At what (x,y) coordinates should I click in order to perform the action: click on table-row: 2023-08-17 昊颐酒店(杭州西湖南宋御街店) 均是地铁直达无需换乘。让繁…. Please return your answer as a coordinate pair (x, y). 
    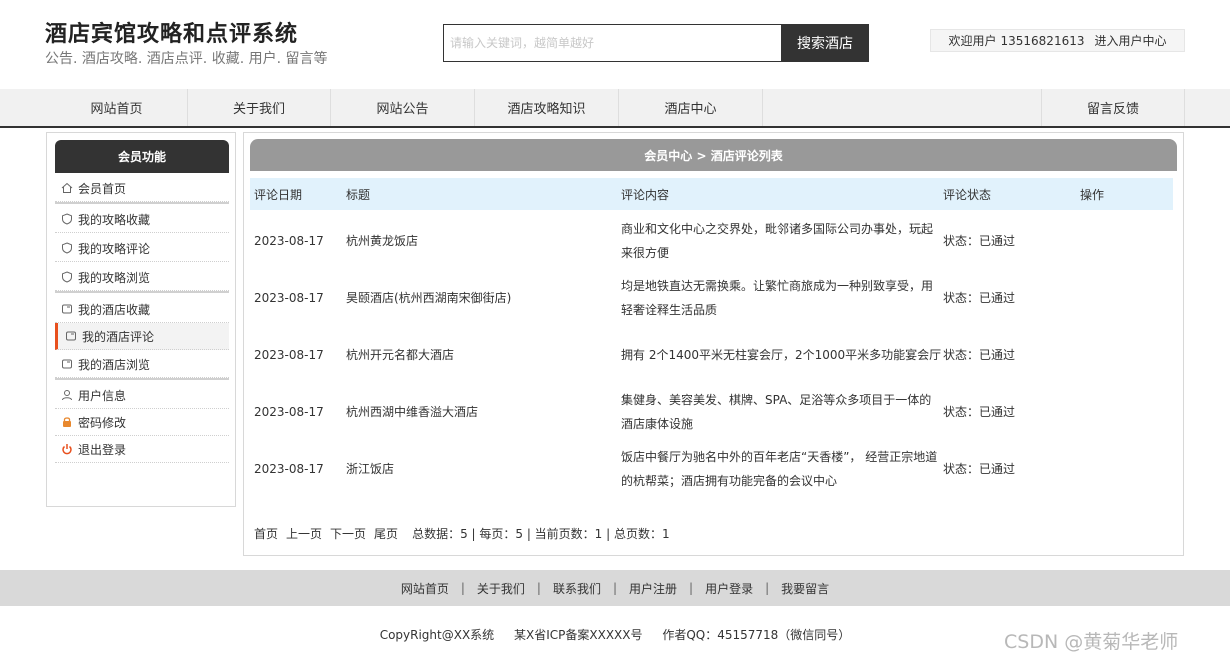
    Looking at the image, I should click on (711, 297).